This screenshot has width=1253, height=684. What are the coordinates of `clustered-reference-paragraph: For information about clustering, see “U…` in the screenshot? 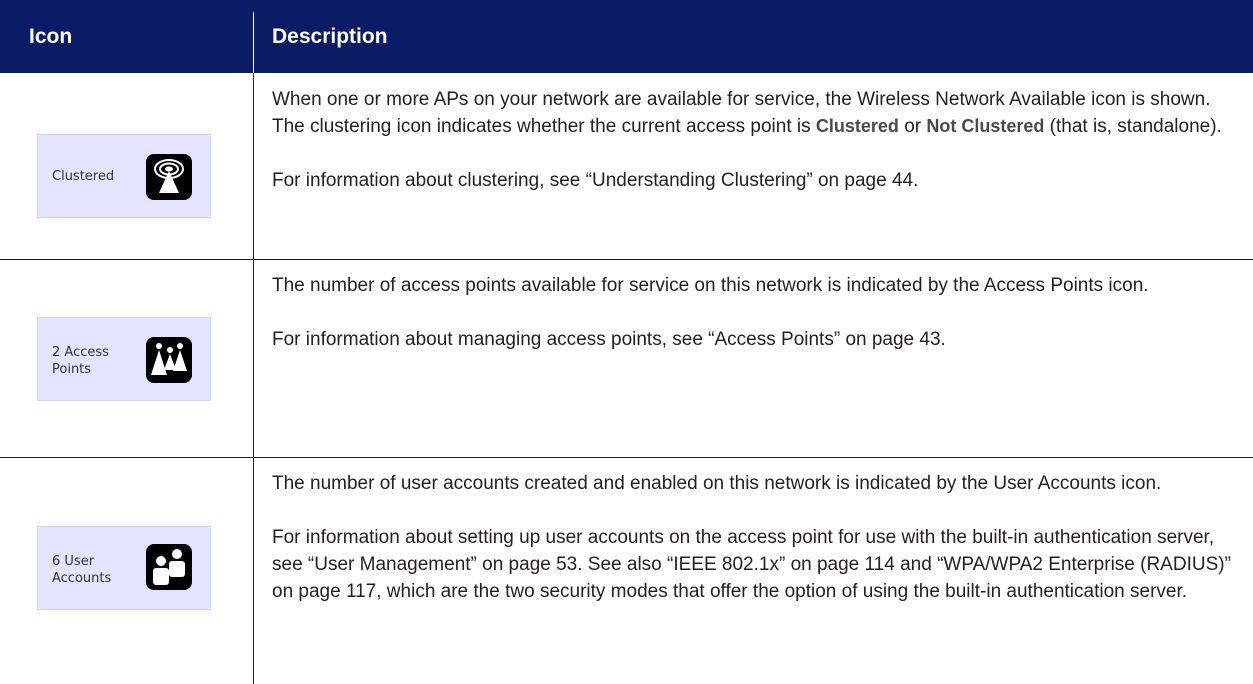 It's located at (595, 180).